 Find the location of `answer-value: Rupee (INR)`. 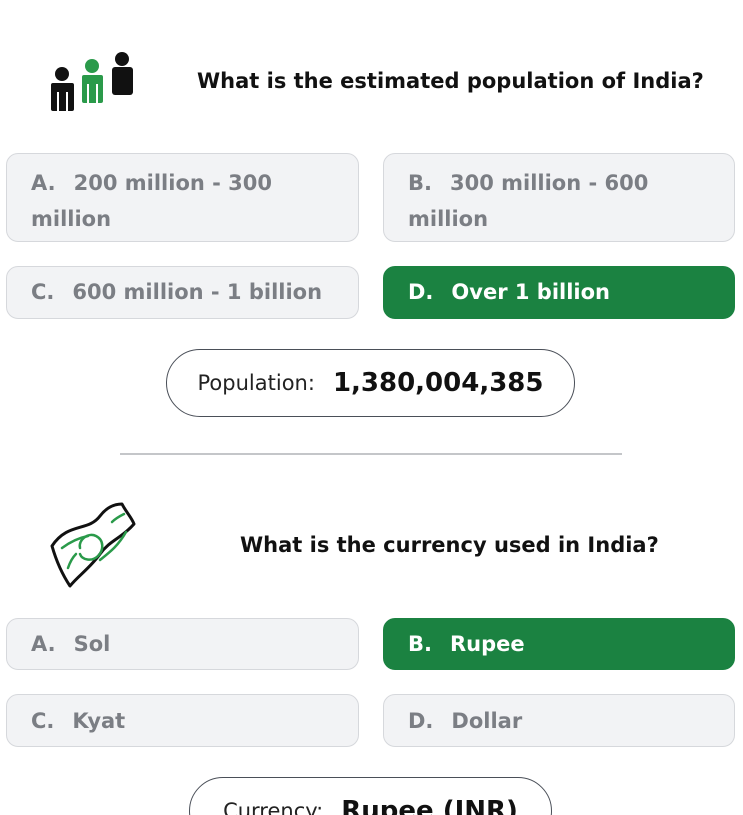

answer-value: Rupee (INR) is located at coordinates (429, 805).